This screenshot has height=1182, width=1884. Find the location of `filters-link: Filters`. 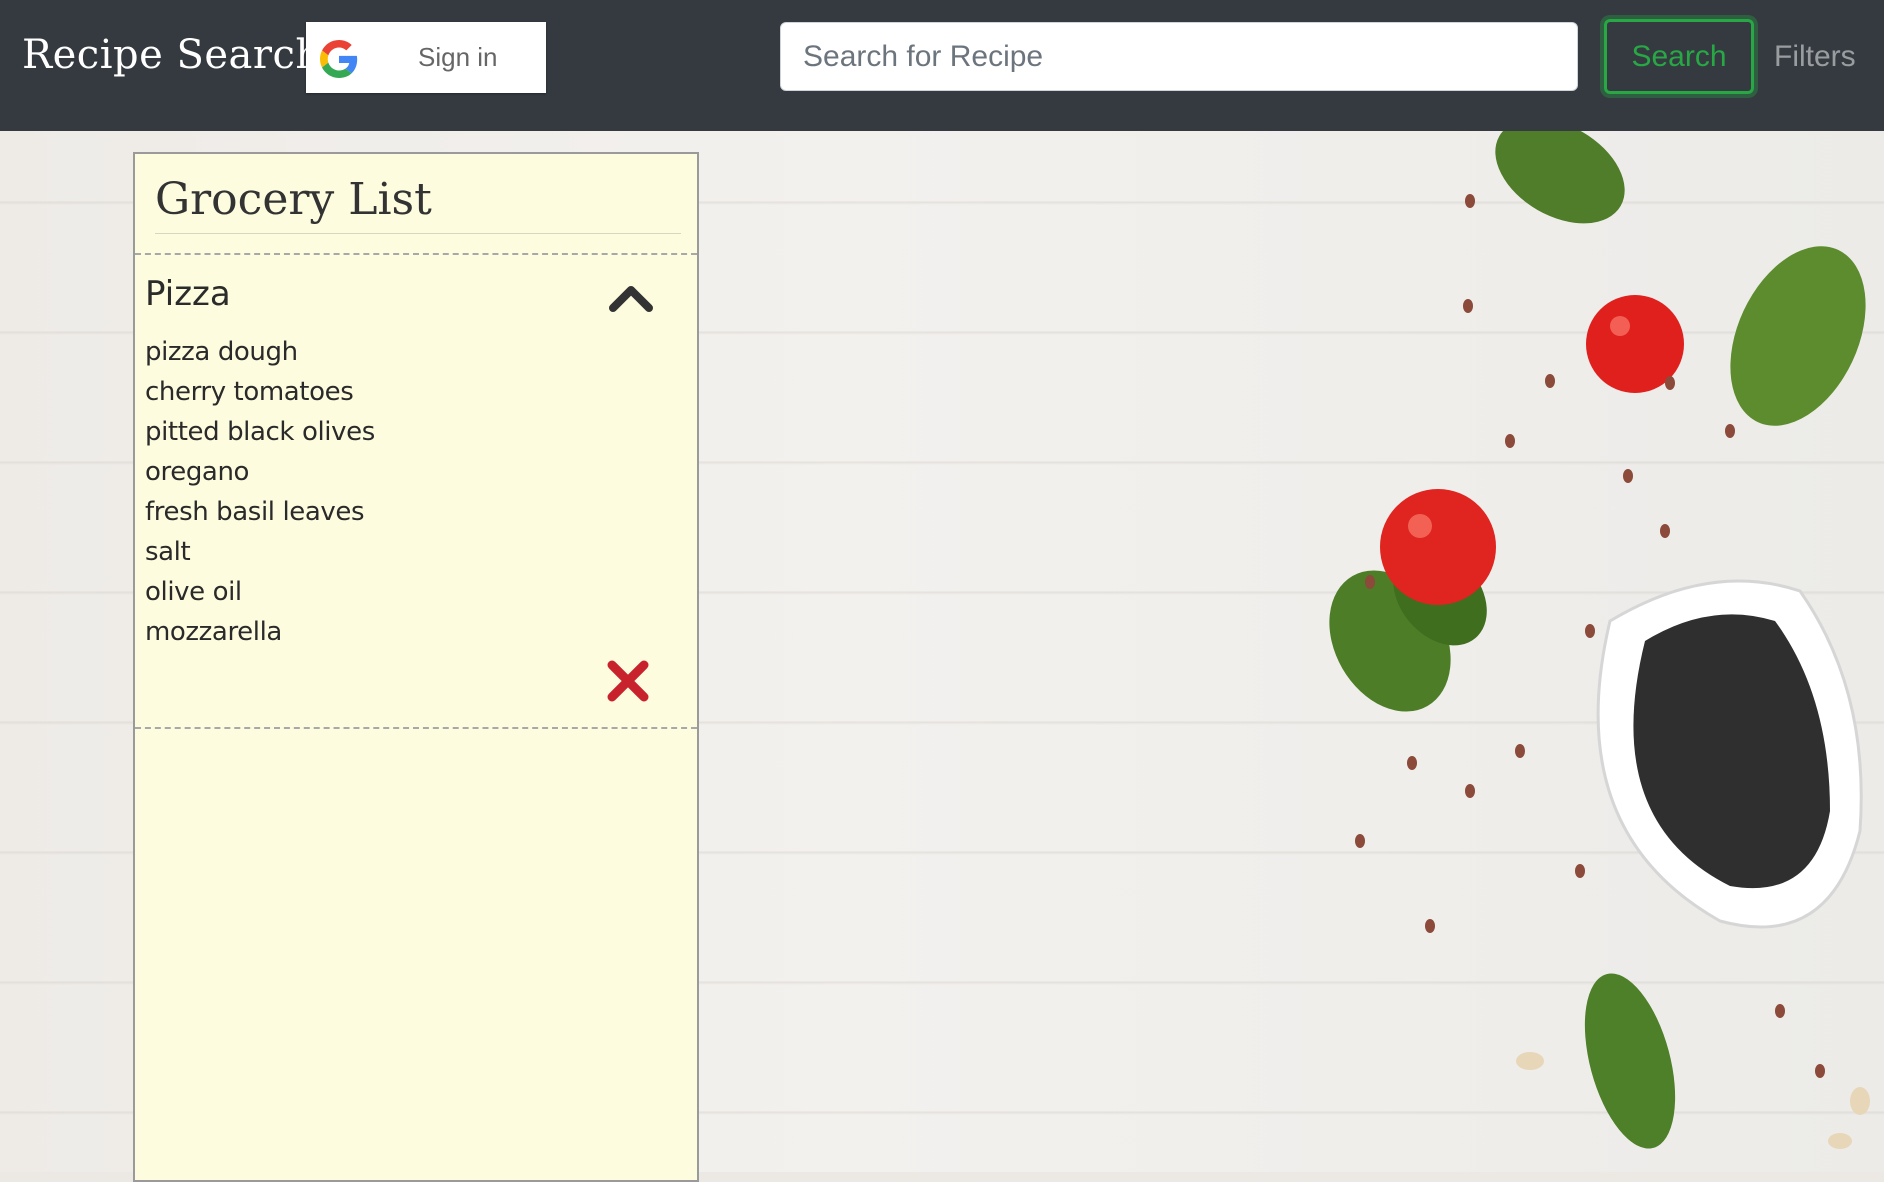

filters-link: Filters is located at coordinates (1815, 57).